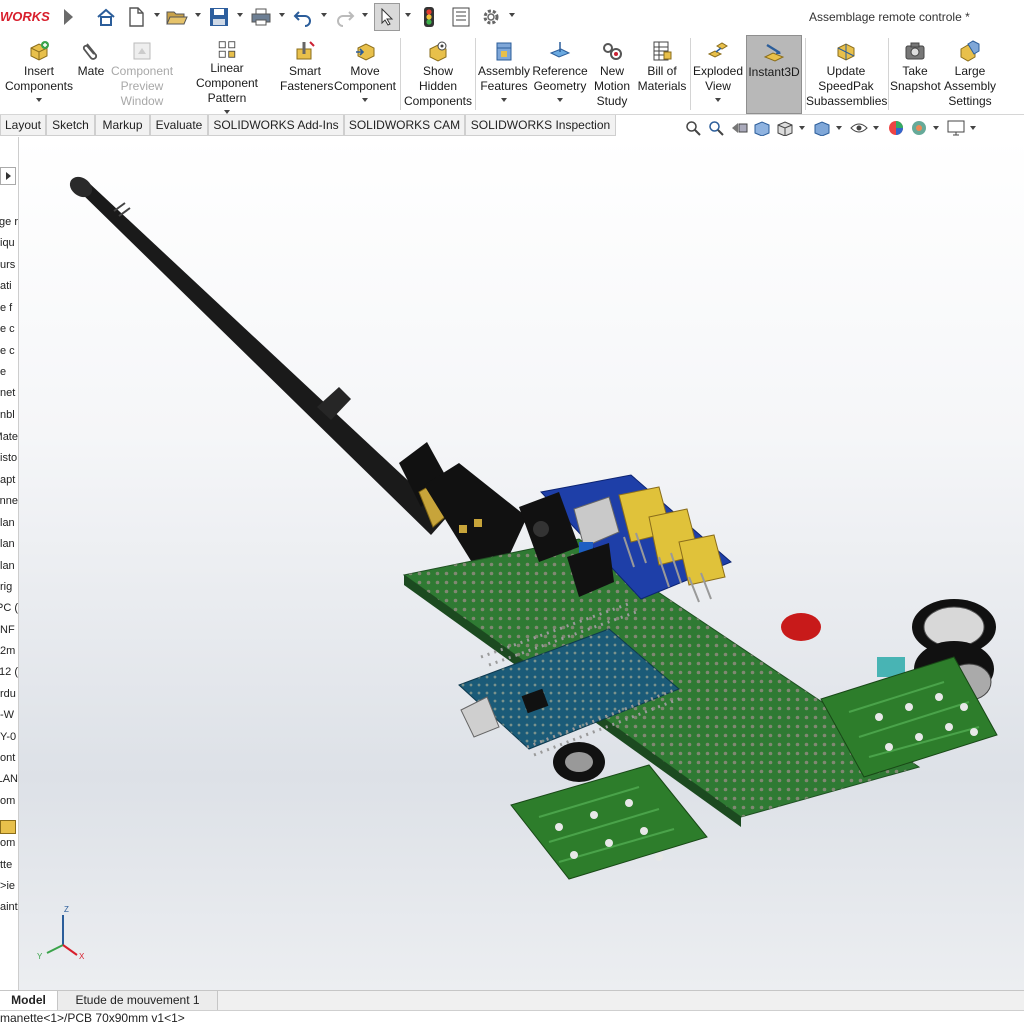 This screenshot has width=1024, height=1025. I want to click on feature-tree-item: 2m, so click(9, 651).